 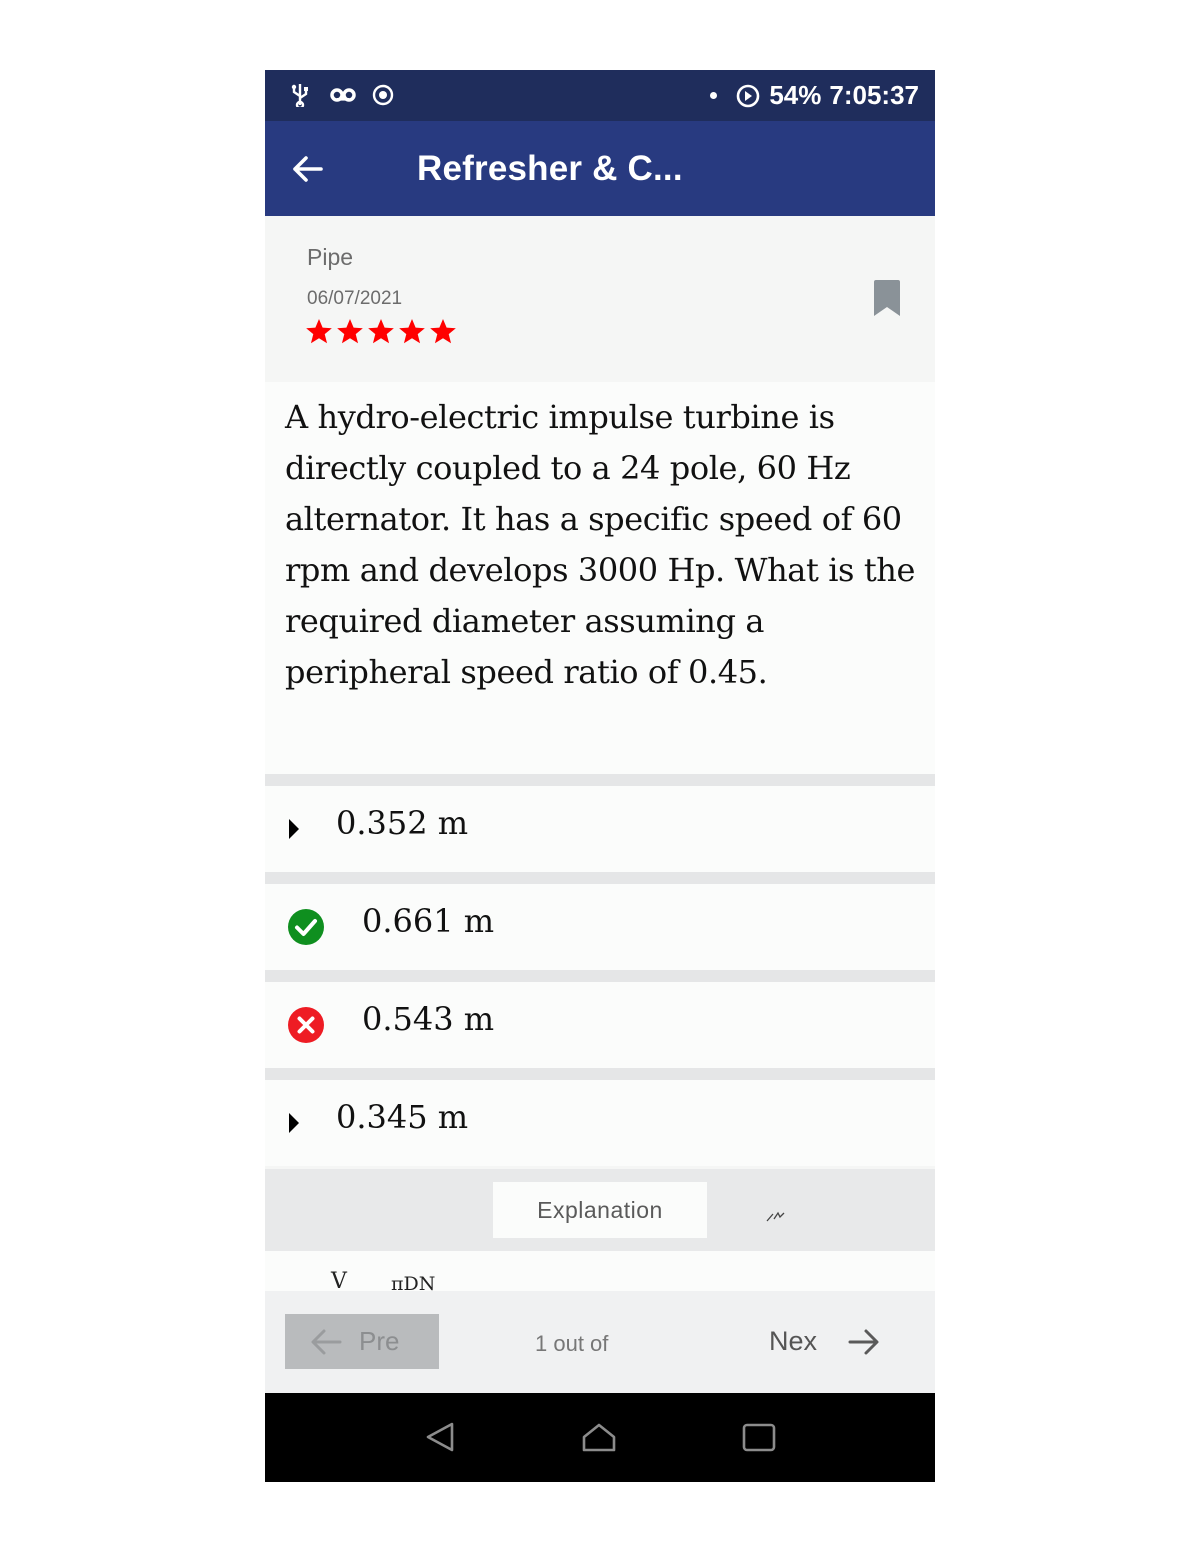 I want to click on voicemail-icon, so click(x=343, y=95).